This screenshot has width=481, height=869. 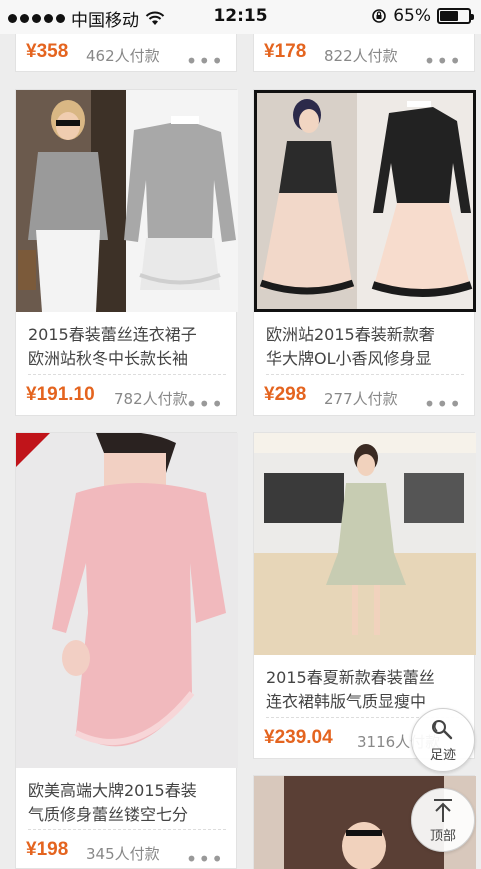 What do you see at coordinates (47, 849) in the screenshot?
I see `product-price: ¥198` at bounding box center [47, 849].